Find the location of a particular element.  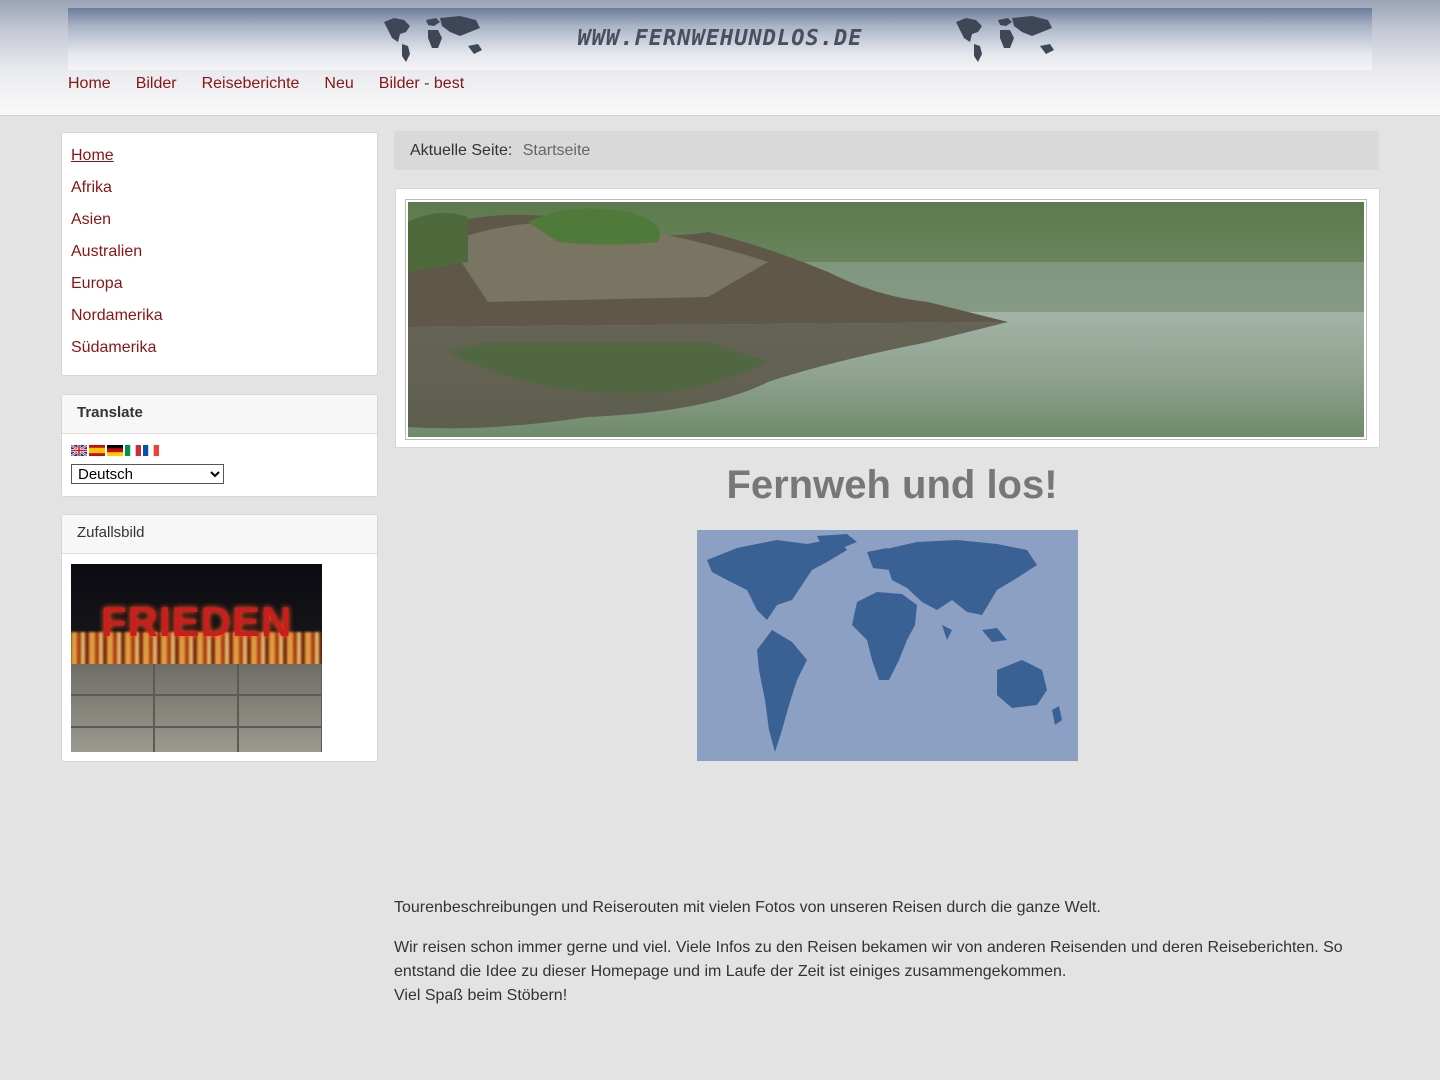

nav-neu: Neu is located at coordinates (338, 86).